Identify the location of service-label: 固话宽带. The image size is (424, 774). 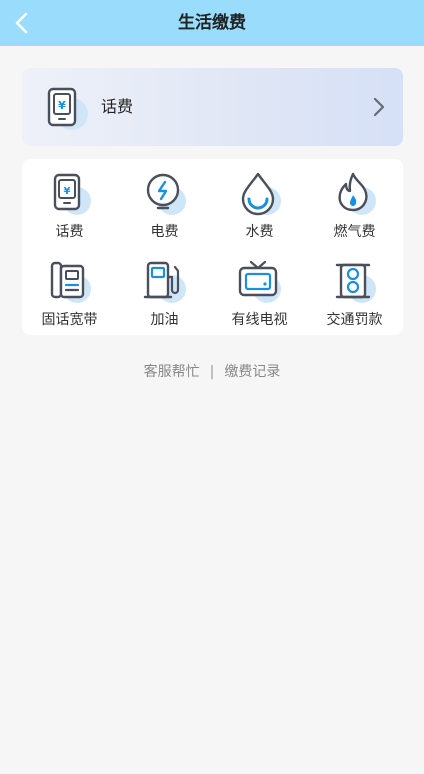
(69, 320).